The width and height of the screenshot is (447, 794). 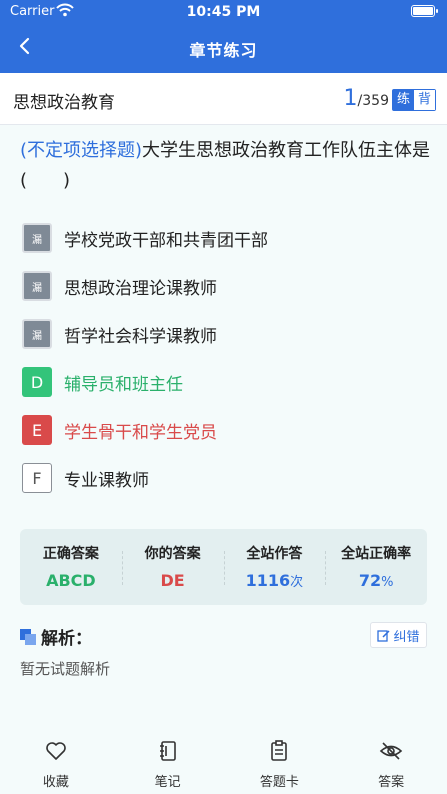 What do you see at coordinates (274, 554) in the screenshot?
I see `stat-label: 全站作答` at bounding box center [274, 554].